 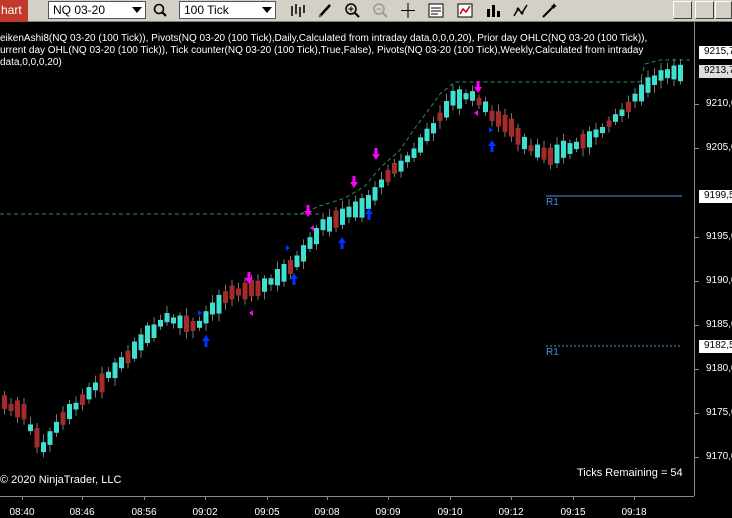 What do you see at coordinates (137, 10) in the screenshot?
I see `chevron-down-icon` at bounding box center [137, 10].